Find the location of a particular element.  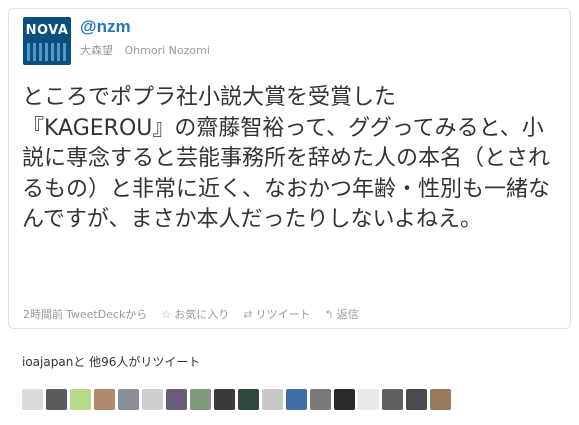

star-icon: ☆ is located at coordinates (166, 314).